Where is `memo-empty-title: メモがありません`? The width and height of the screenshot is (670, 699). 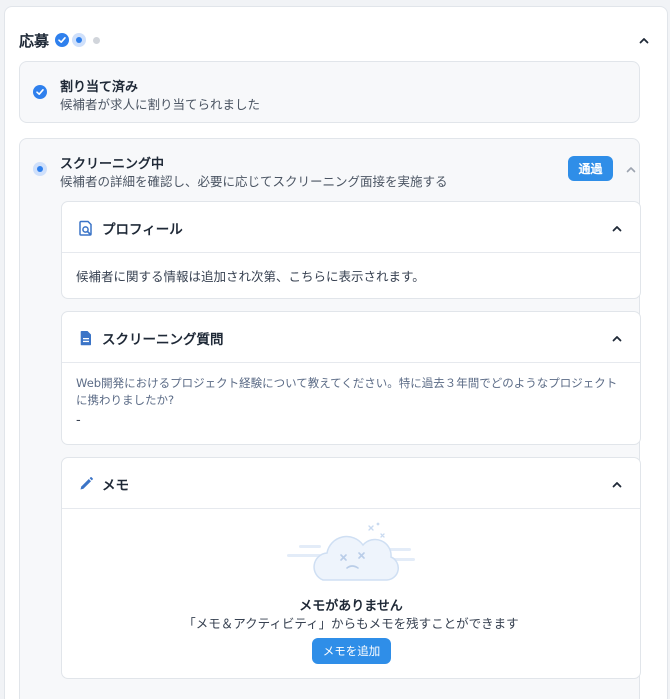 memo-empty-title: メモがありません is located at coordinates (351, 606).